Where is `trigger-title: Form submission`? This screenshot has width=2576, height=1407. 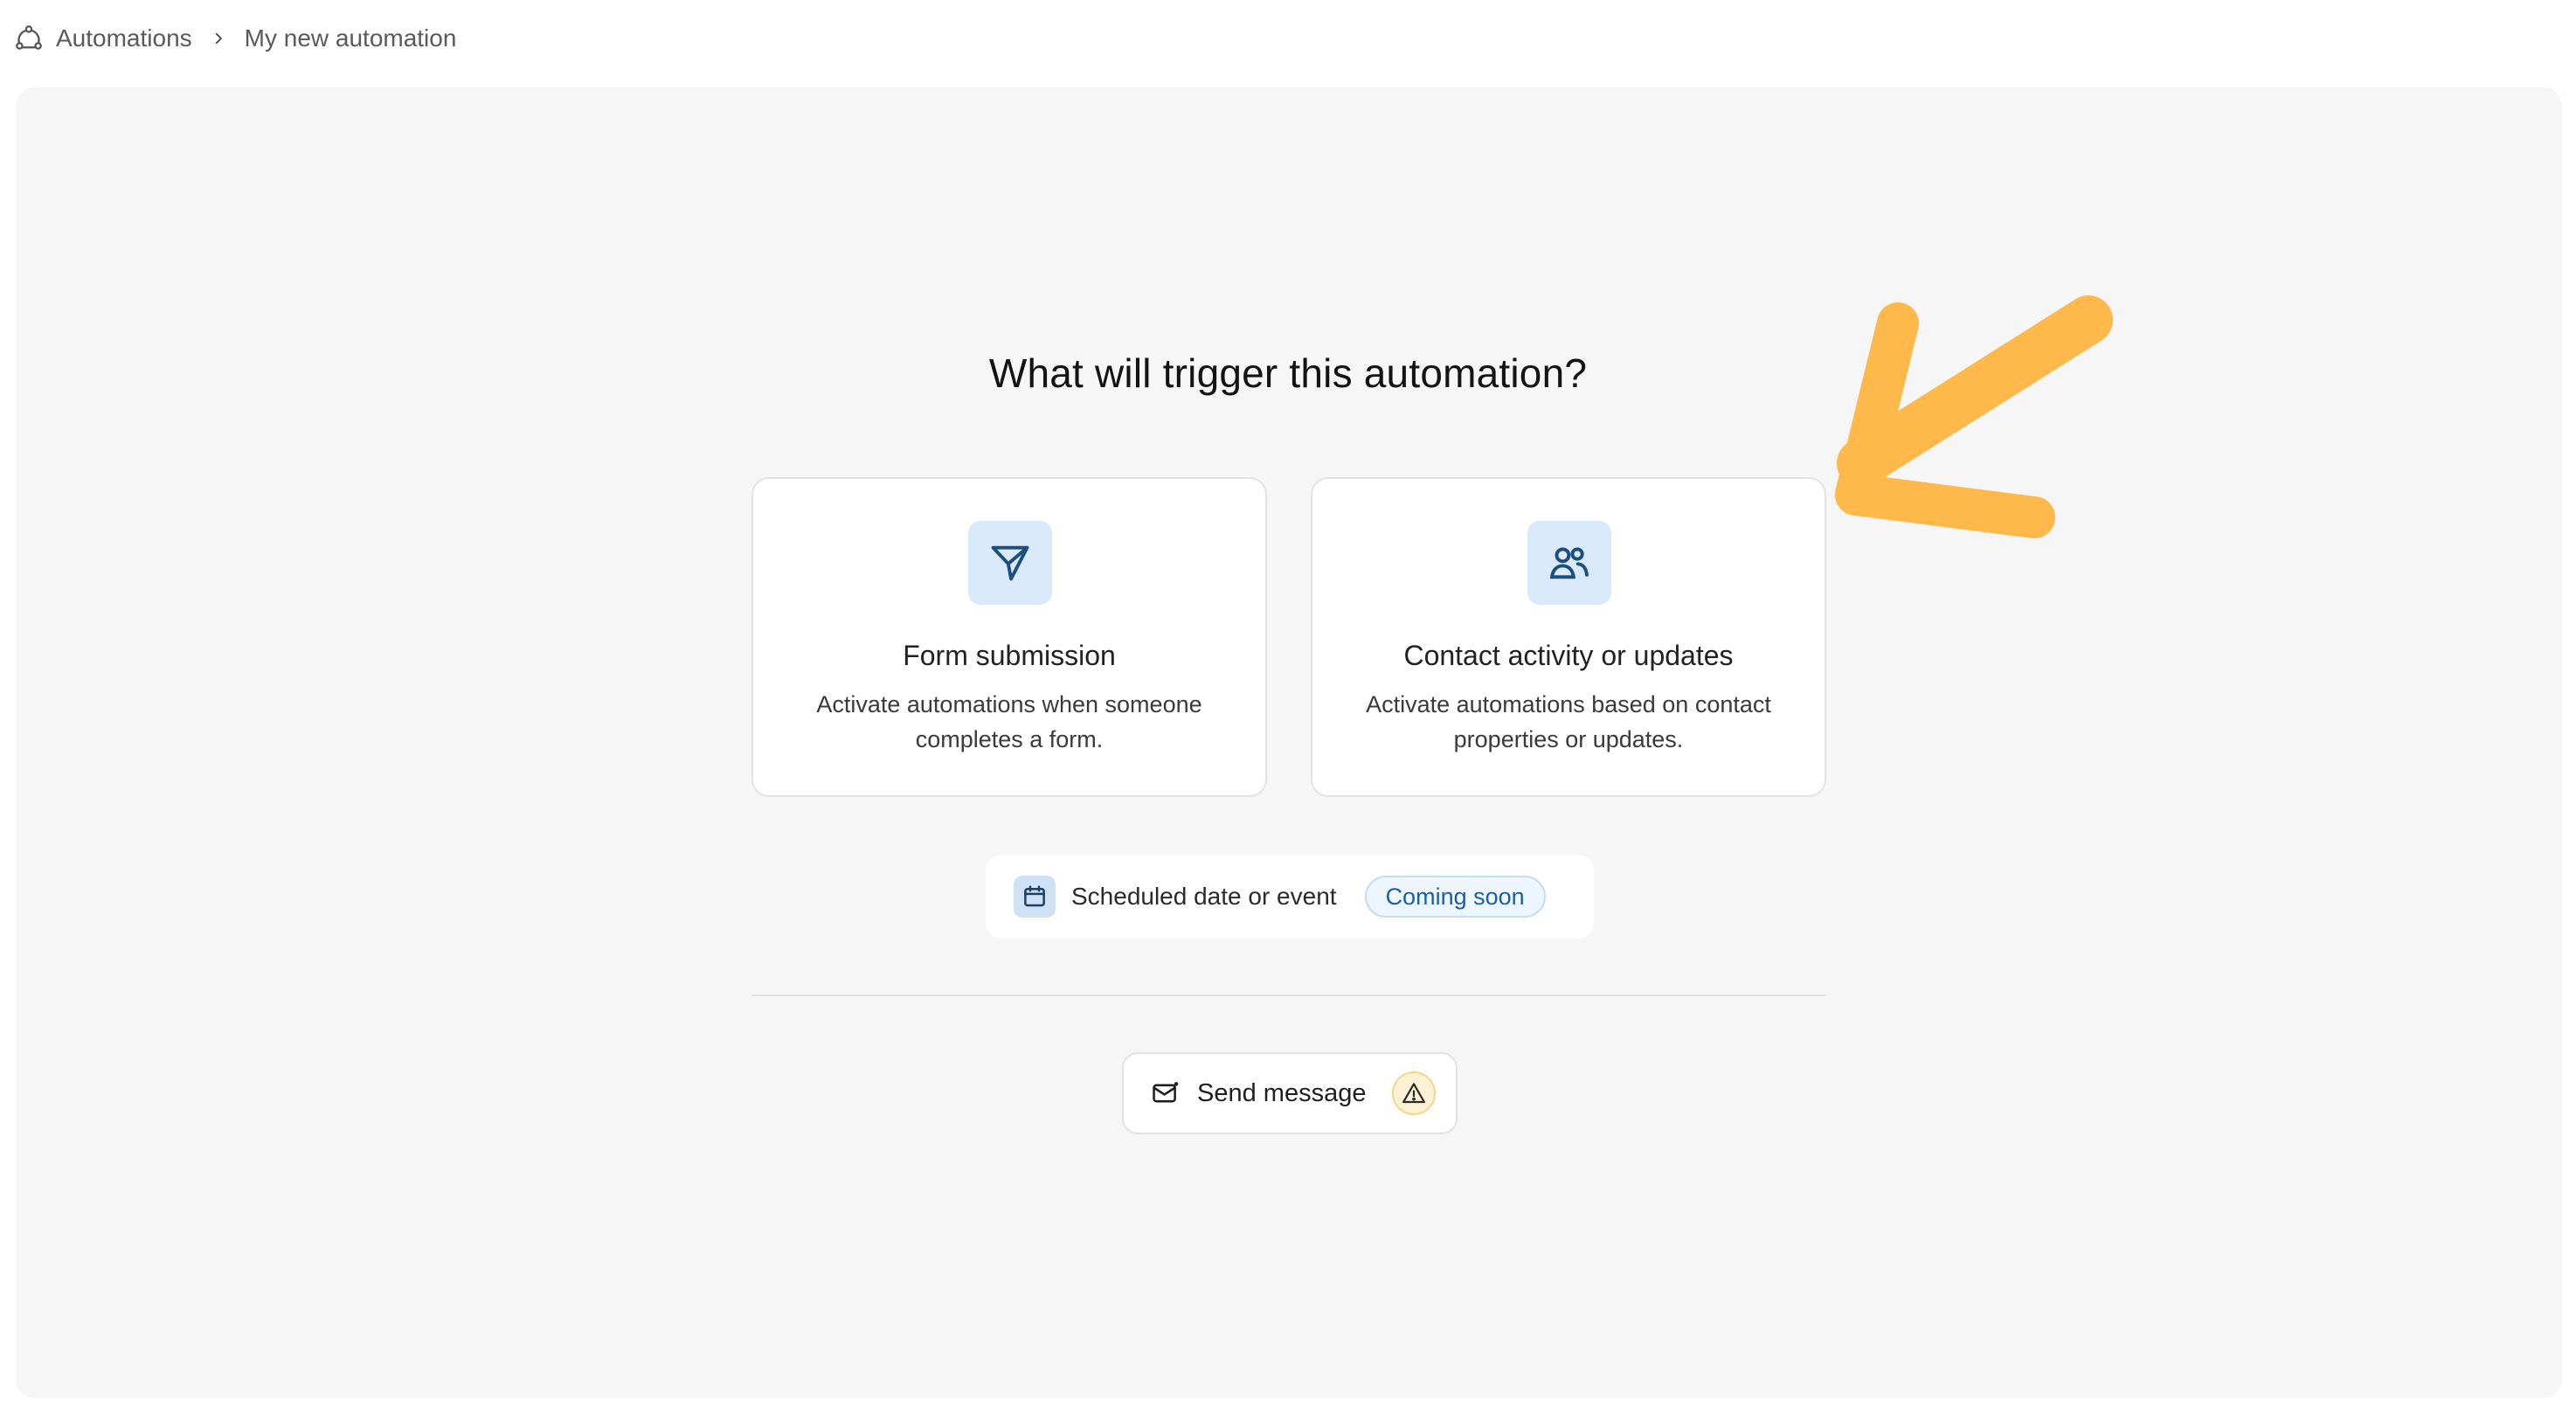 trigger-title: Form submission is located at coordinates (1009, 655).